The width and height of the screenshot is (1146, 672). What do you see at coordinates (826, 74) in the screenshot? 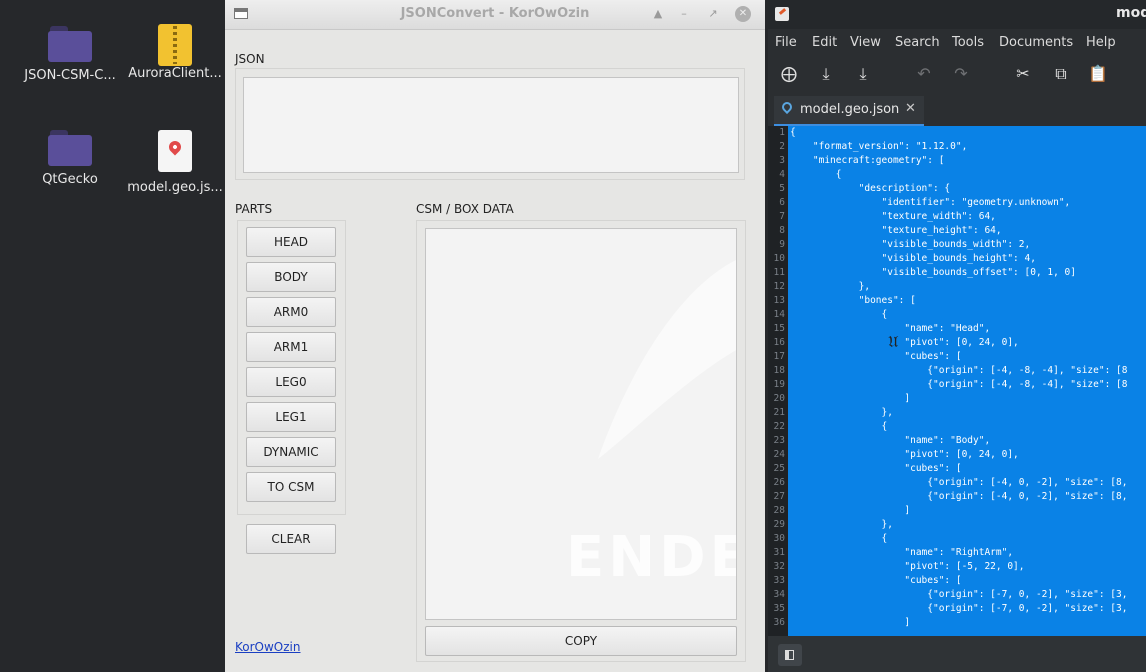
I see `open-upload-icon: ⤓` at bounding box center [826, 74].